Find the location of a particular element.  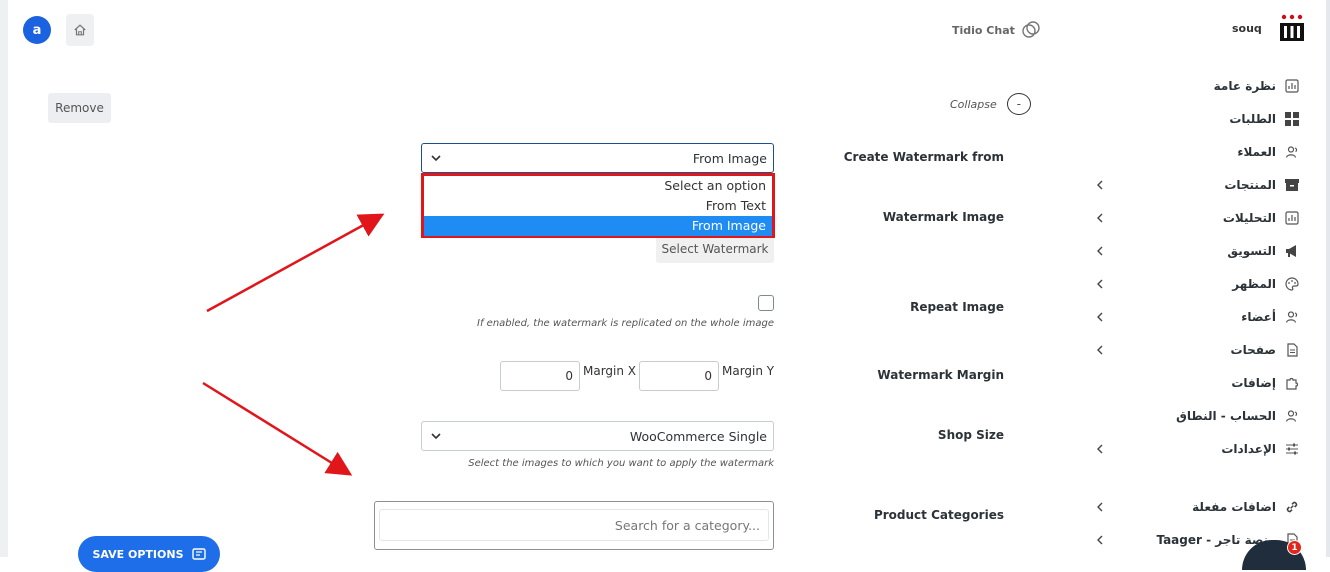

sidebar-item: المظهر is located at coordinates (1266, 284).